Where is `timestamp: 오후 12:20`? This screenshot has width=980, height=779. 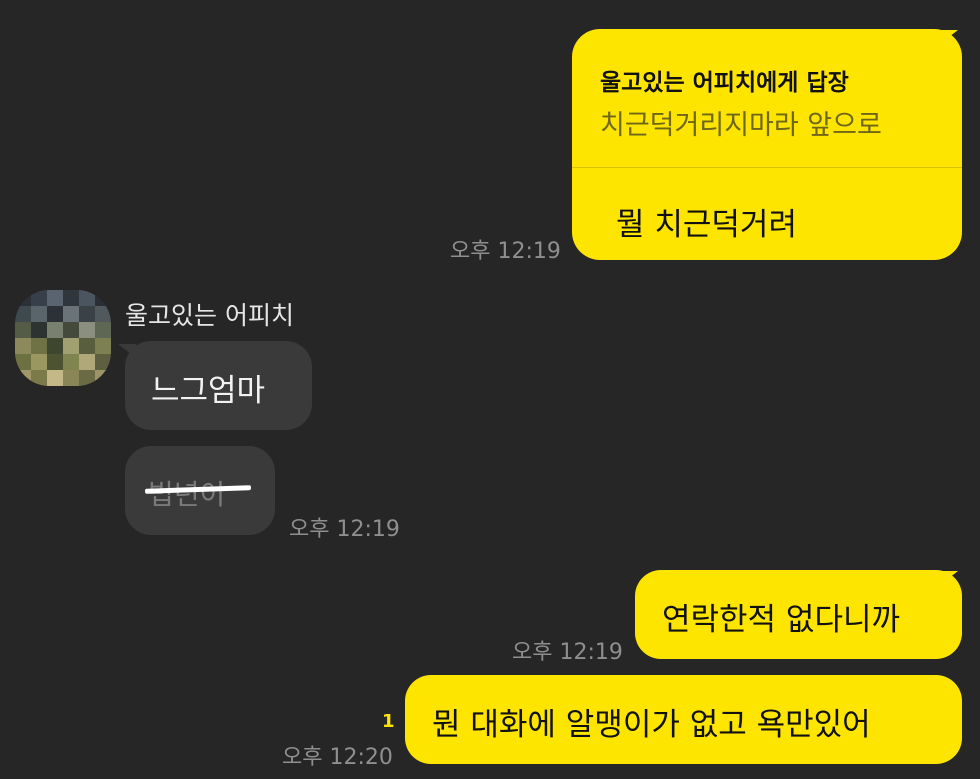 timestamp: 오후 12:20 is located at coordinates (337, 757).